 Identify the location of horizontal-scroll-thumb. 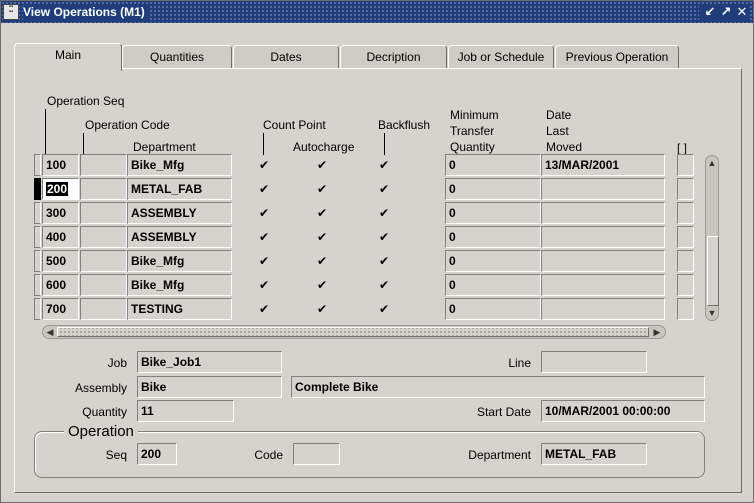
(353, 332).